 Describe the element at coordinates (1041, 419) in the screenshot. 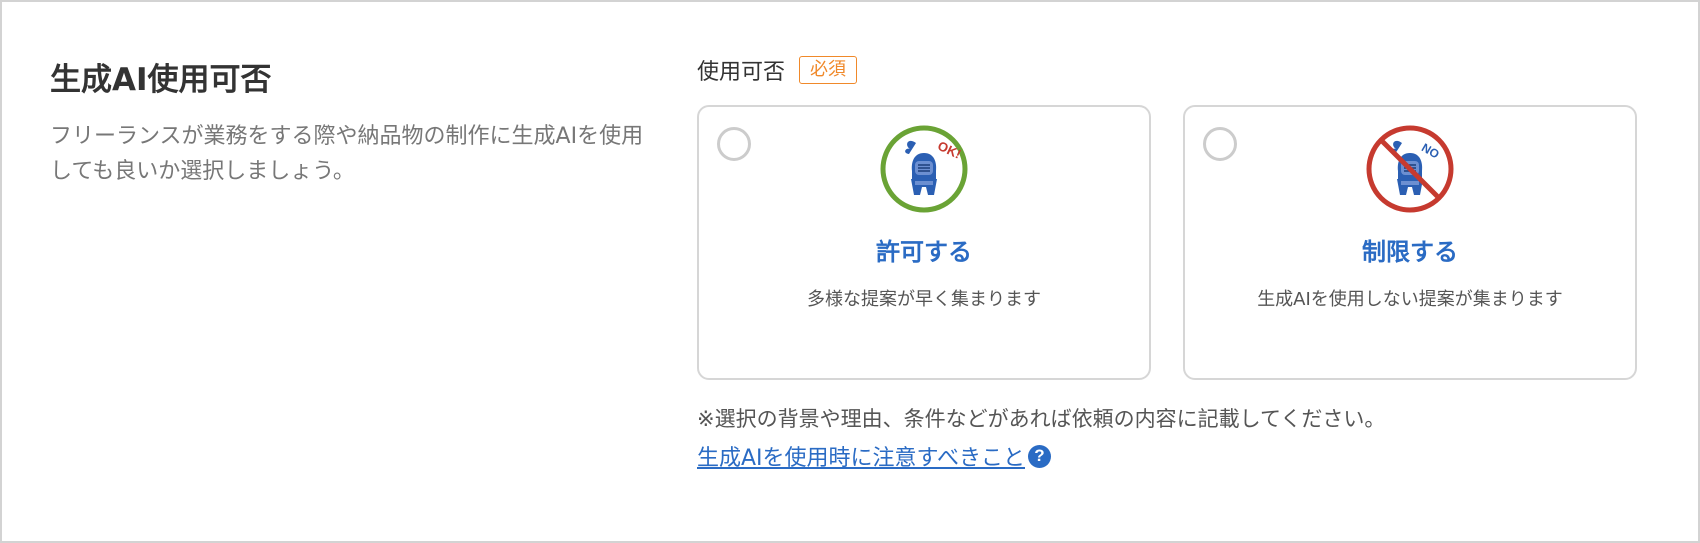

I see `selection-note: ※選択の背景や理由、条件などがあれば依頼の内容に記載してください。` at that location.